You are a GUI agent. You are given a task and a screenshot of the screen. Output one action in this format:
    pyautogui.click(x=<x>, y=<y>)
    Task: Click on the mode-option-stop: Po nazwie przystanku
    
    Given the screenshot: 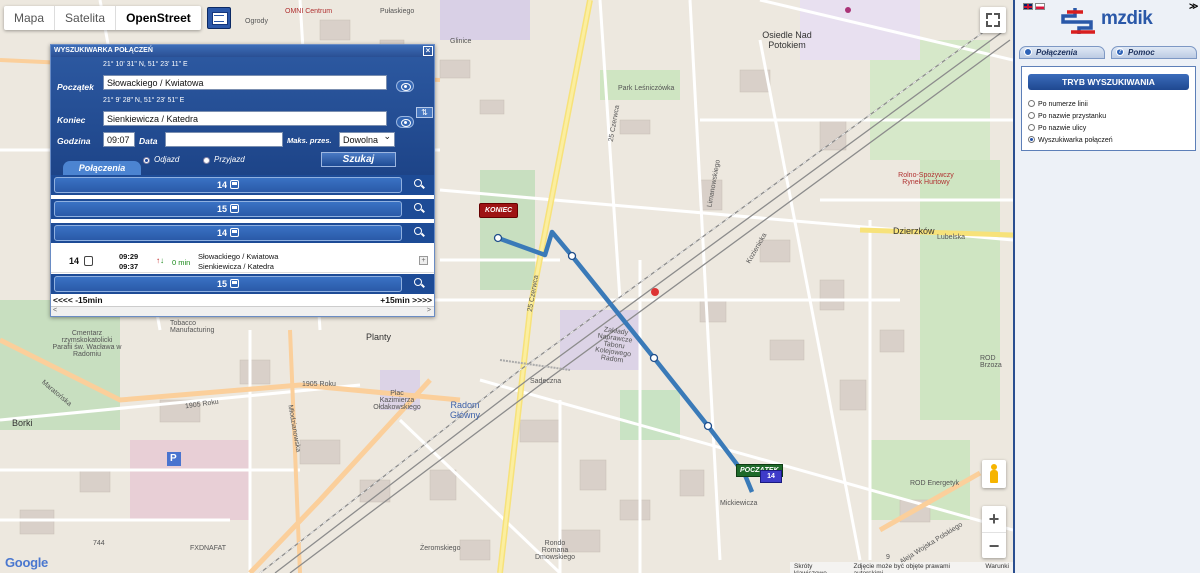 What is the action you would take?
    pyautogui.click(x=1067, y=116)
    